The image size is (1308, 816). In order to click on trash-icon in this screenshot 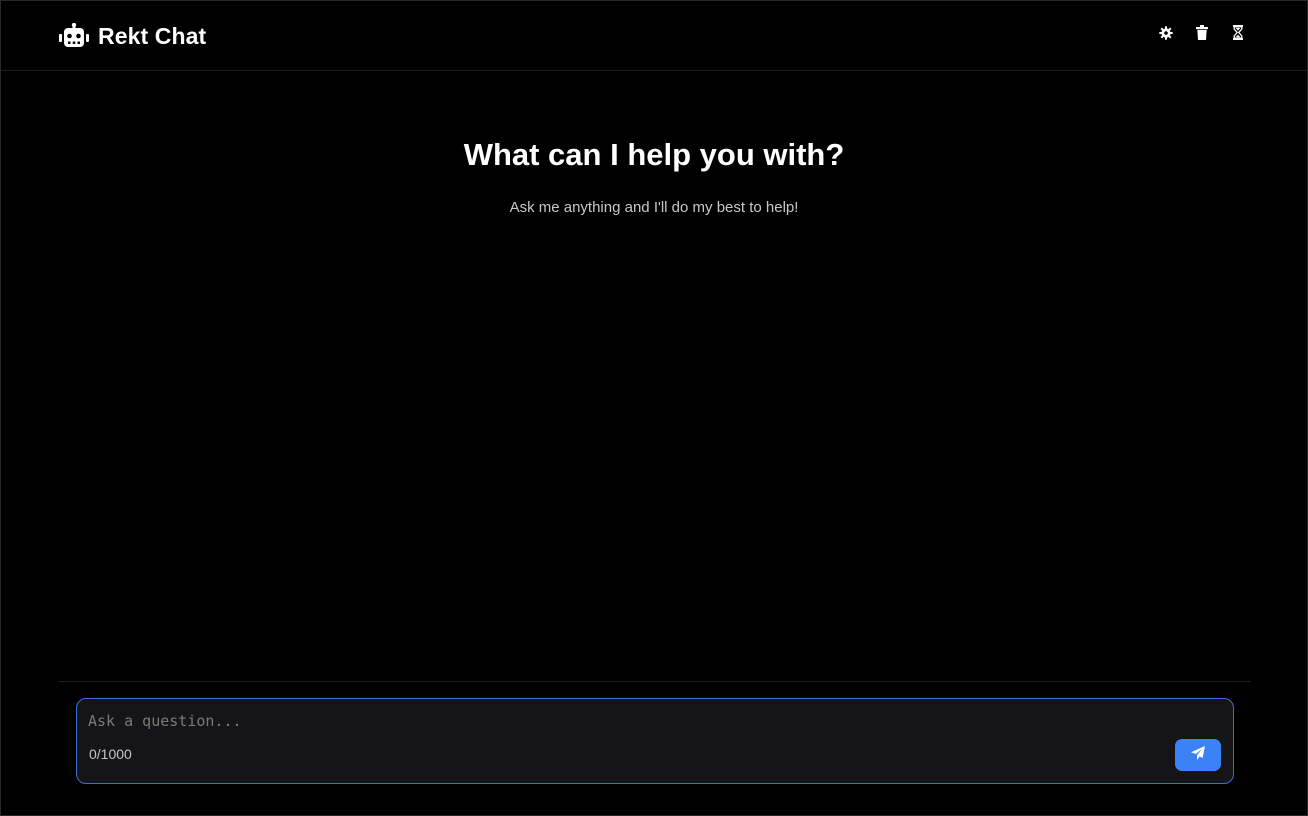, I will do `click(1202, 35)`.